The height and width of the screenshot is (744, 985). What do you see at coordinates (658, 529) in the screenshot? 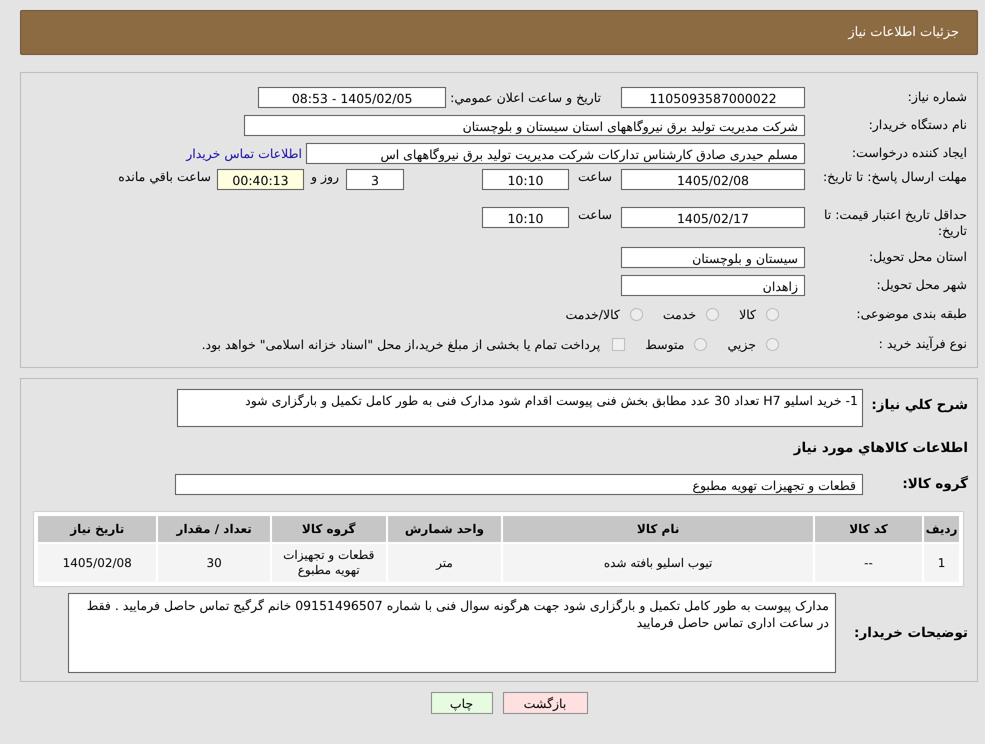
I see `column-header: نام کالا` at bounding box center [658, 529].